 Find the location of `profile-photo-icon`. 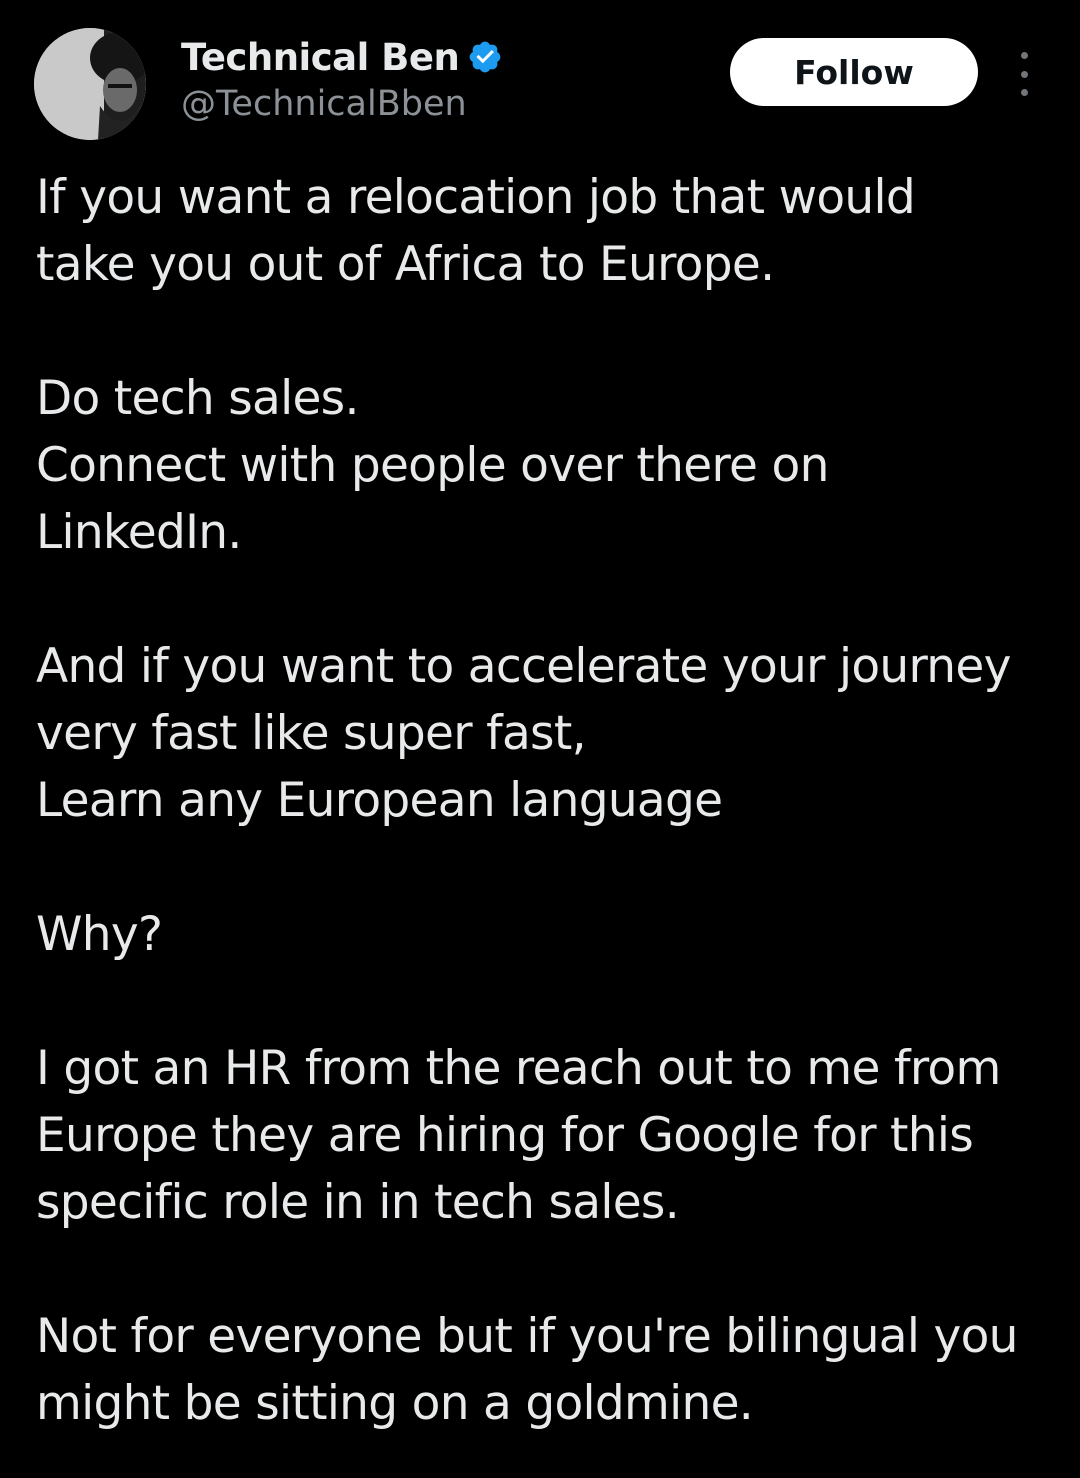

profile-photo-icon is located at coordinates (90, 84).